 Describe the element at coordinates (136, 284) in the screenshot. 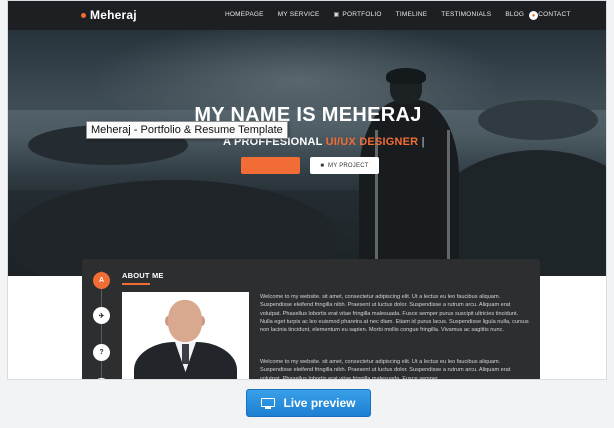

I see `about-title-underline` at that location.